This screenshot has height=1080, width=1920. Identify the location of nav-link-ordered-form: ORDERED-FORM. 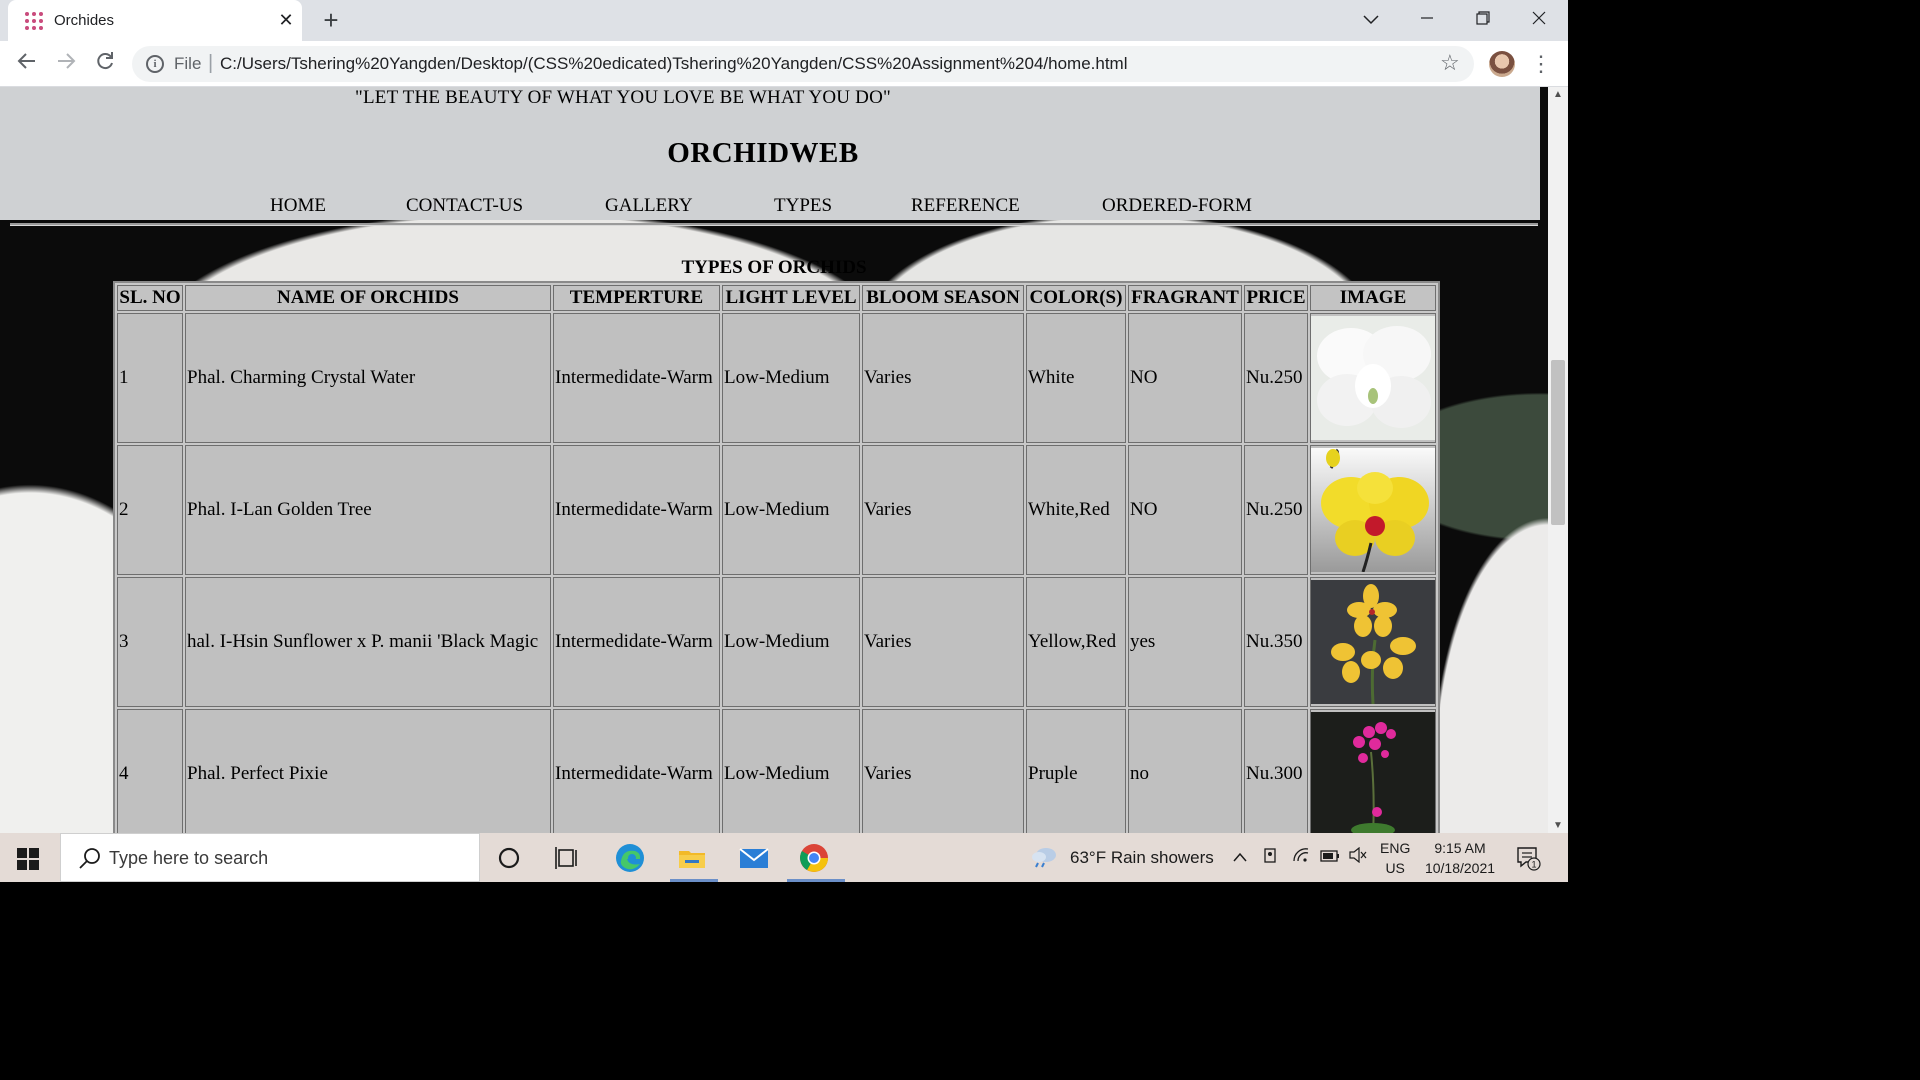
(1177, 206).